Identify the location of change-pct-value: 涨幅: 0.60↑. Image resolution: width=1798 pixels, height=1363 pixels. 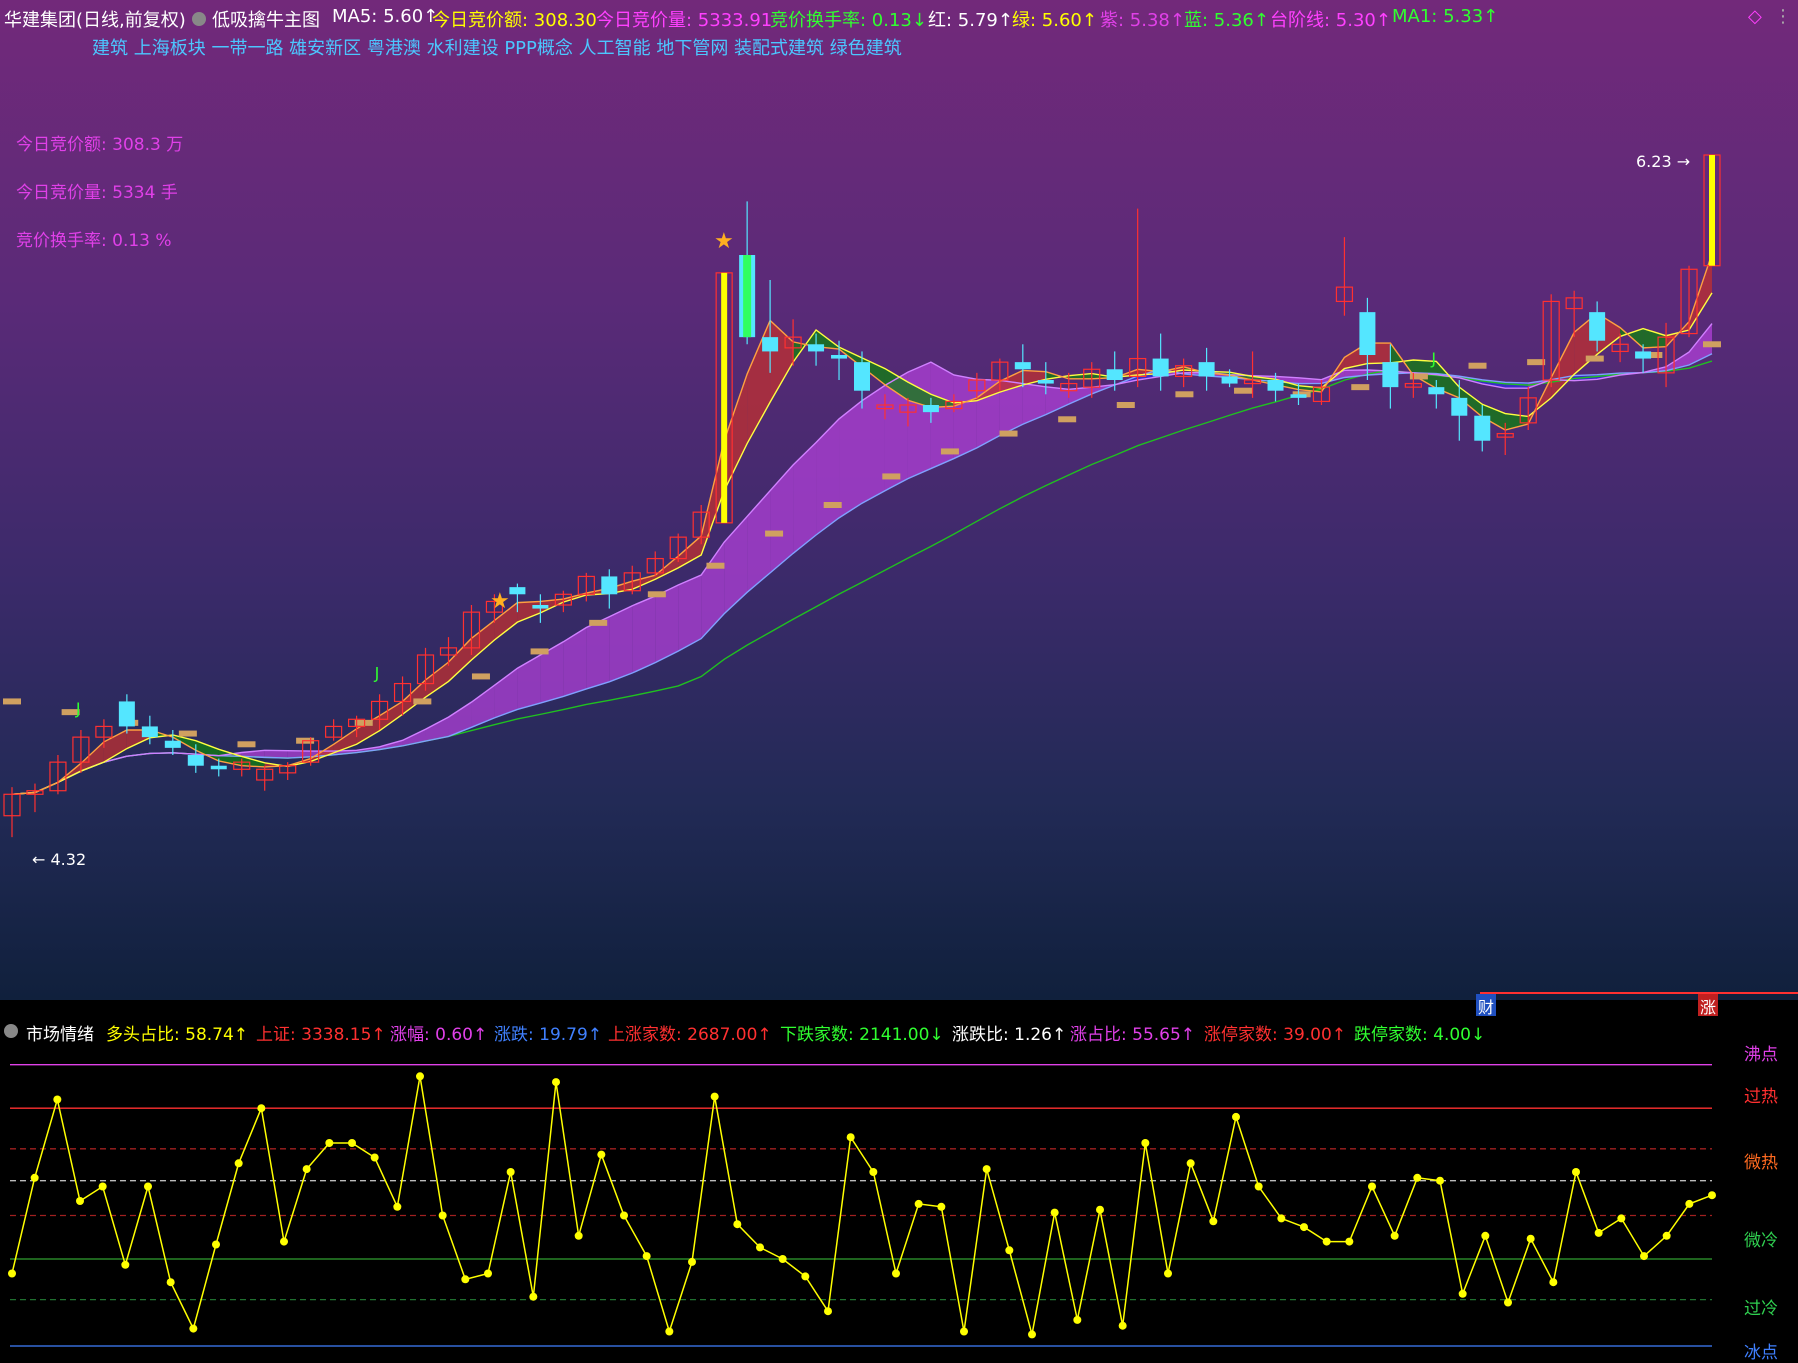
(439, 1035).